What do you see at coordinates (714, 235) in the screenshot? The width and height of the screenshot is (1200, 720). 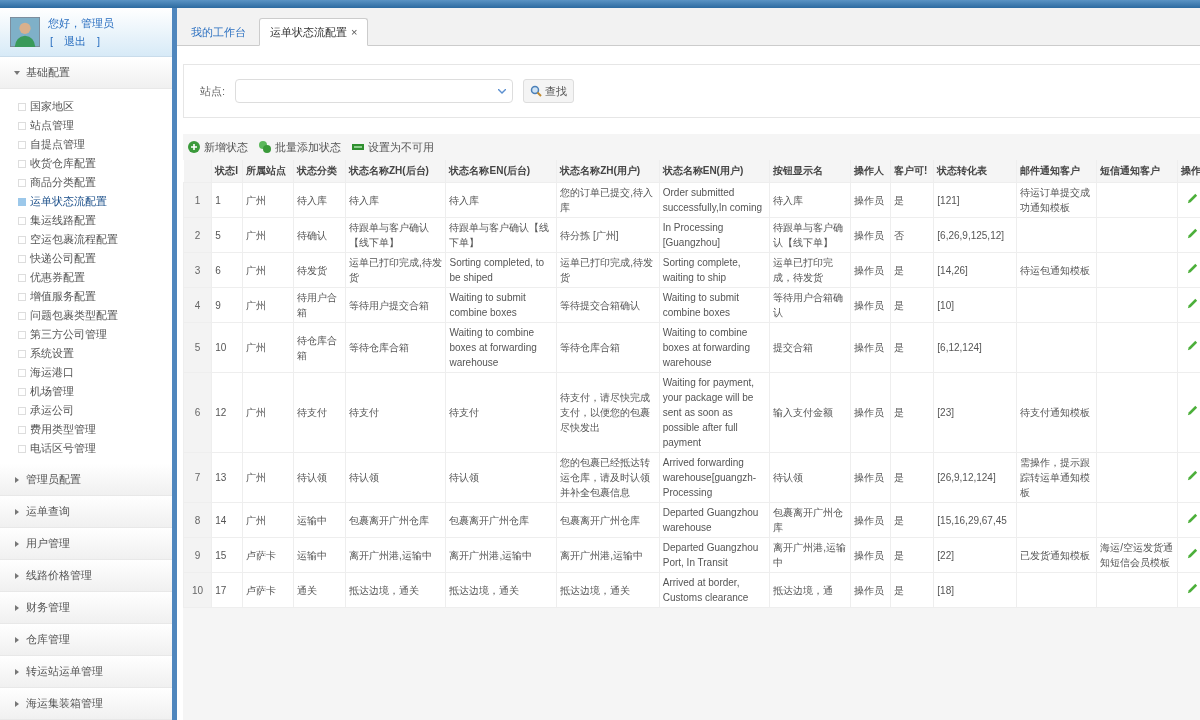 I see `table-cell: In Processing [Guangzhou]` at bounding box center [714, 235].